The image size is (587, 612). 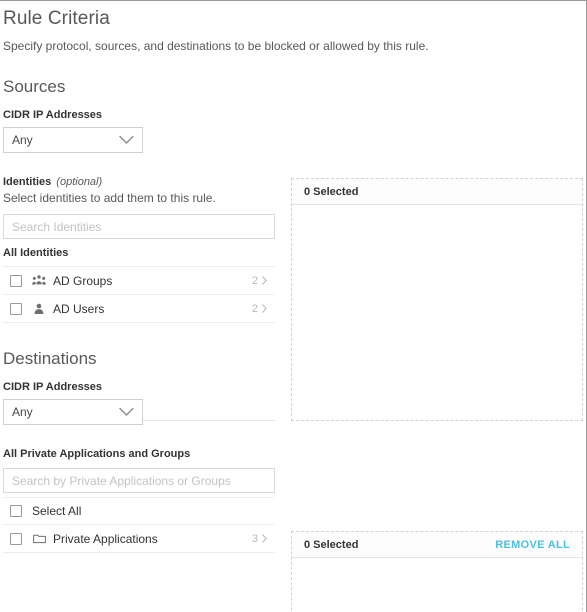 What do you see at coordinates (331, 191) in the screenshot?
I see `identities-selected-count: 0 Selected` at bounding box center [331, 191].